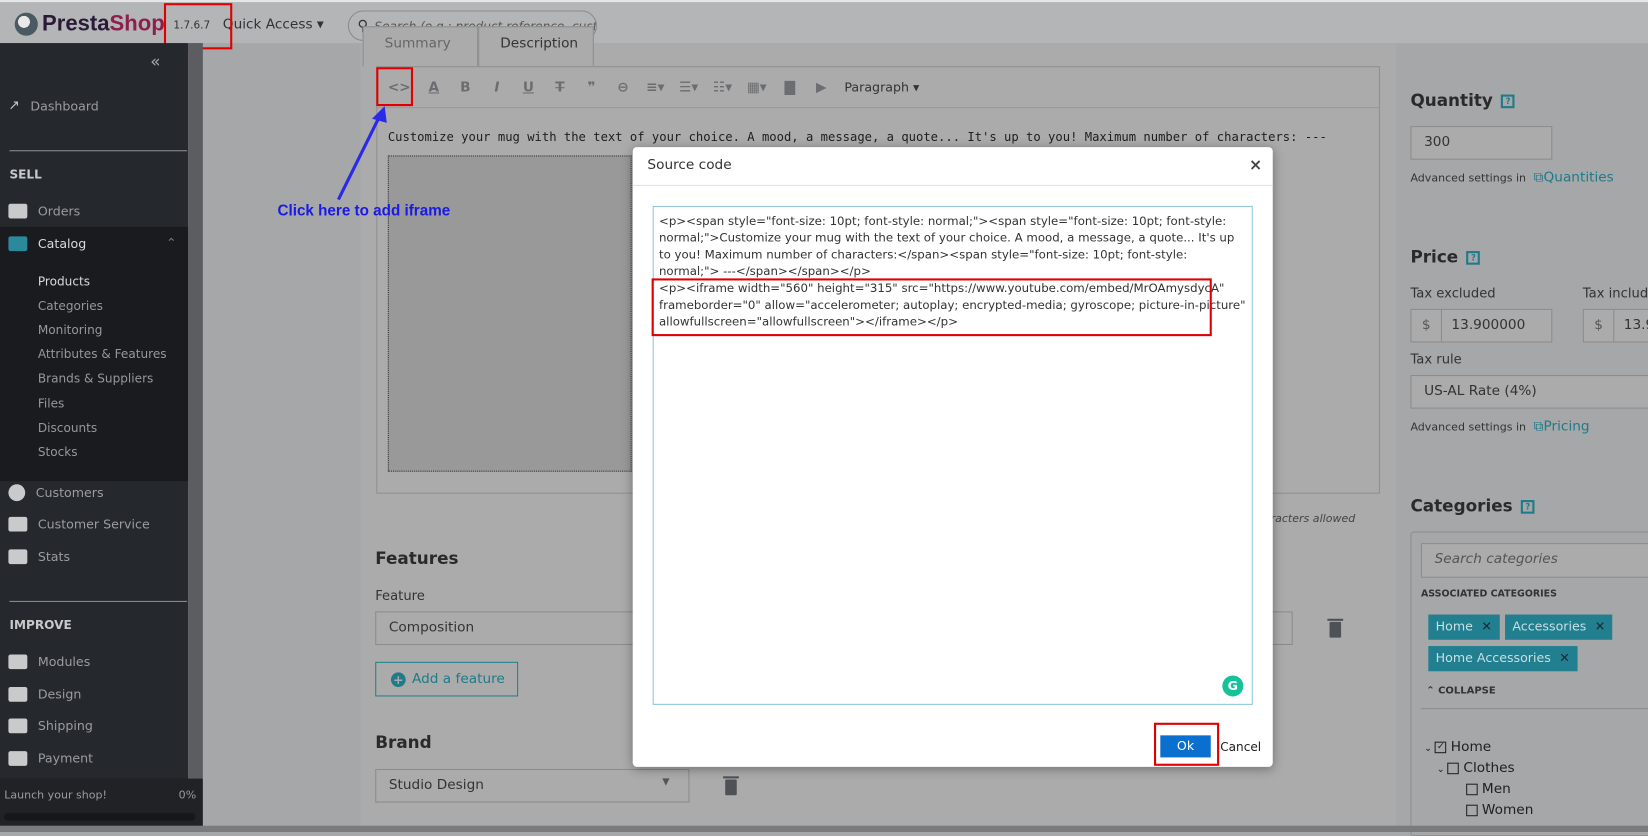 This screenshot has height=836, width=1648. What do you see at coordinates (1464, 627) in the screenshot?
I see `category-tag-home: Home ✕` at bounding box center [1464, 627].